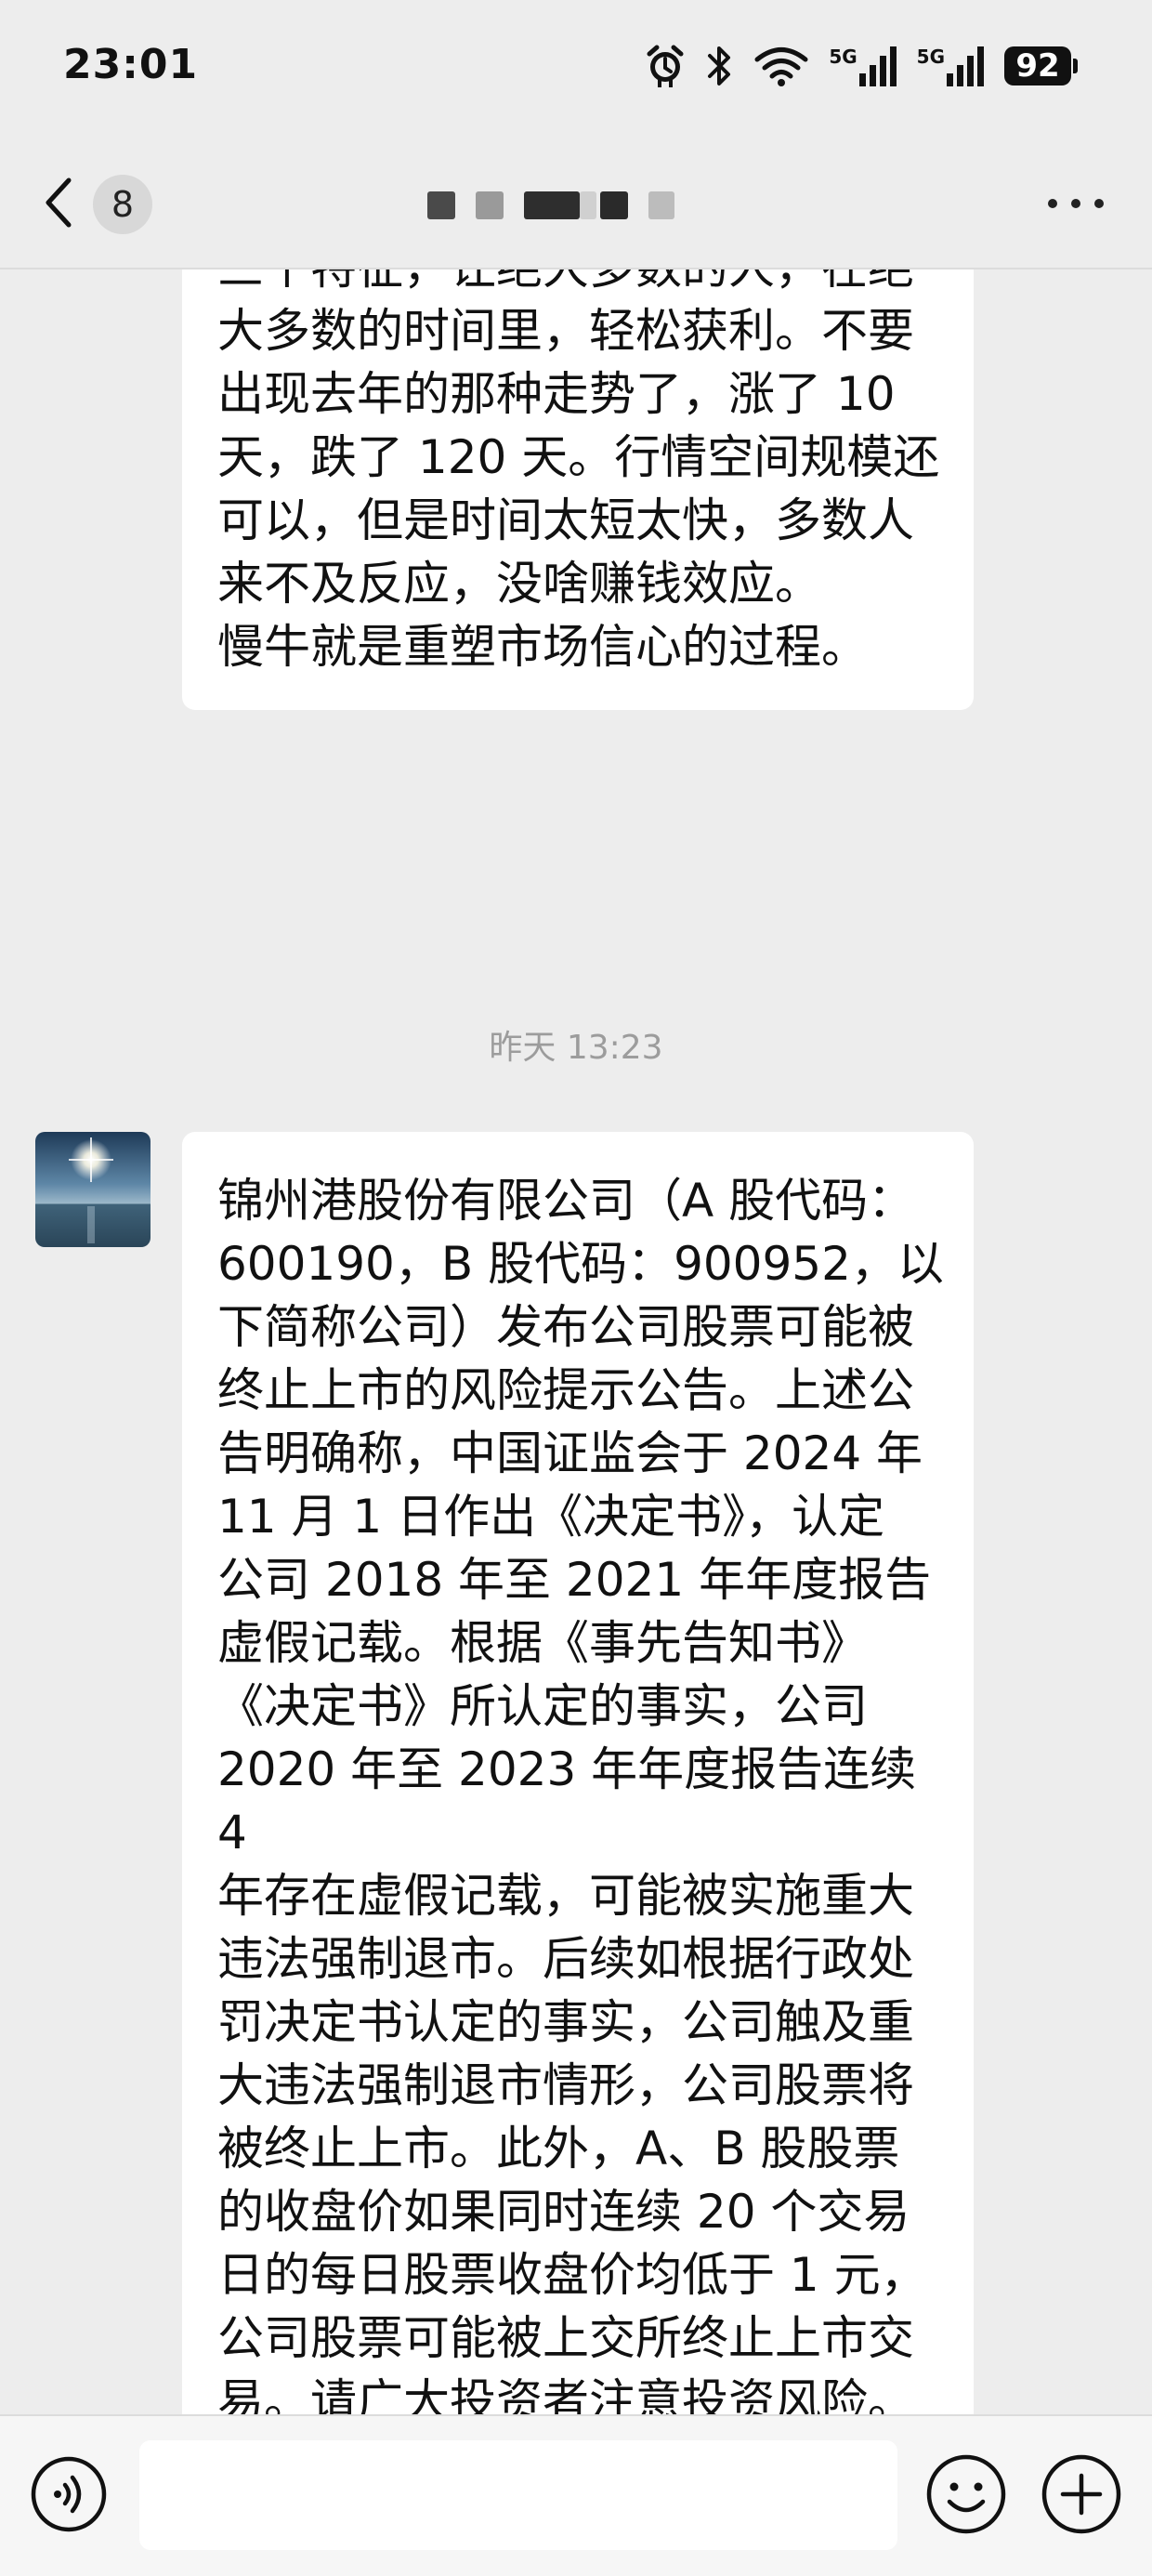  Describe the element at coordinates (518, 2495) in the screenshot. I see `message-input` at that location.